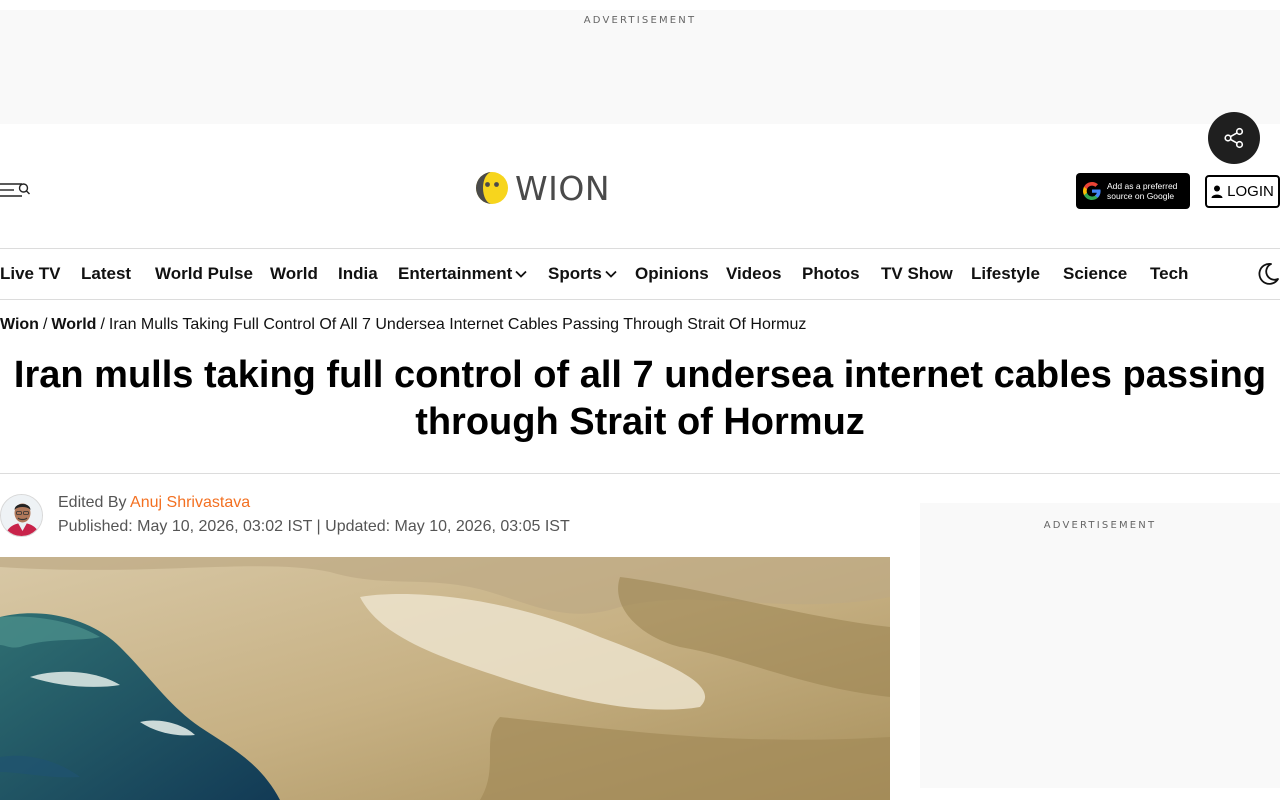  Describe the element at coordinates (19, 324) in the screenshot. I see `breadcrumb-home: Wion` at that location.